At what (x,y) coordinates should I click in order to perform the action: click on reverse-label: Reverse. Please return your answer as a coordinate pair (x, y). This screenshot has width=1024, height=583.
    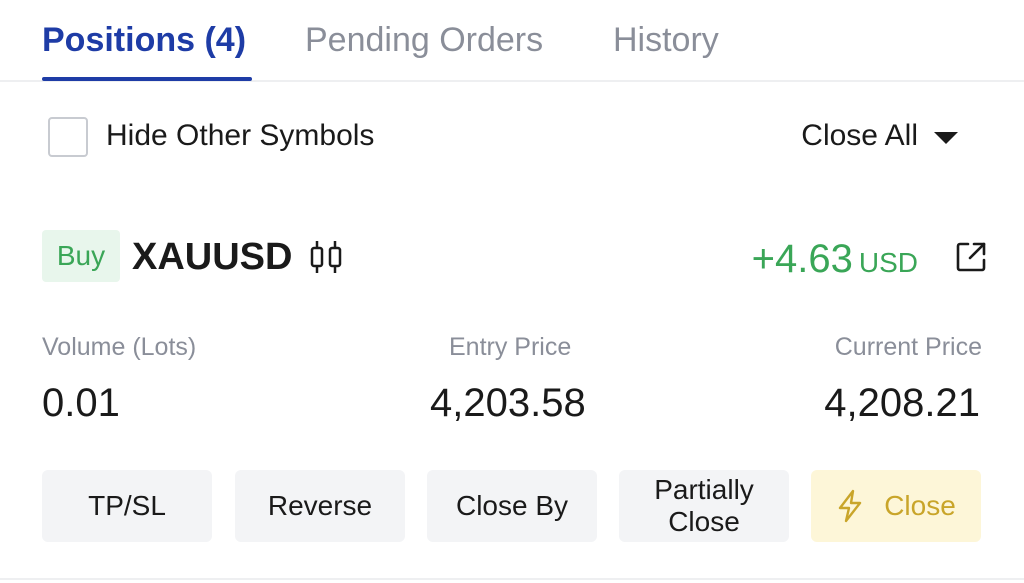
    Looking at the image, I should click on (320, 505).